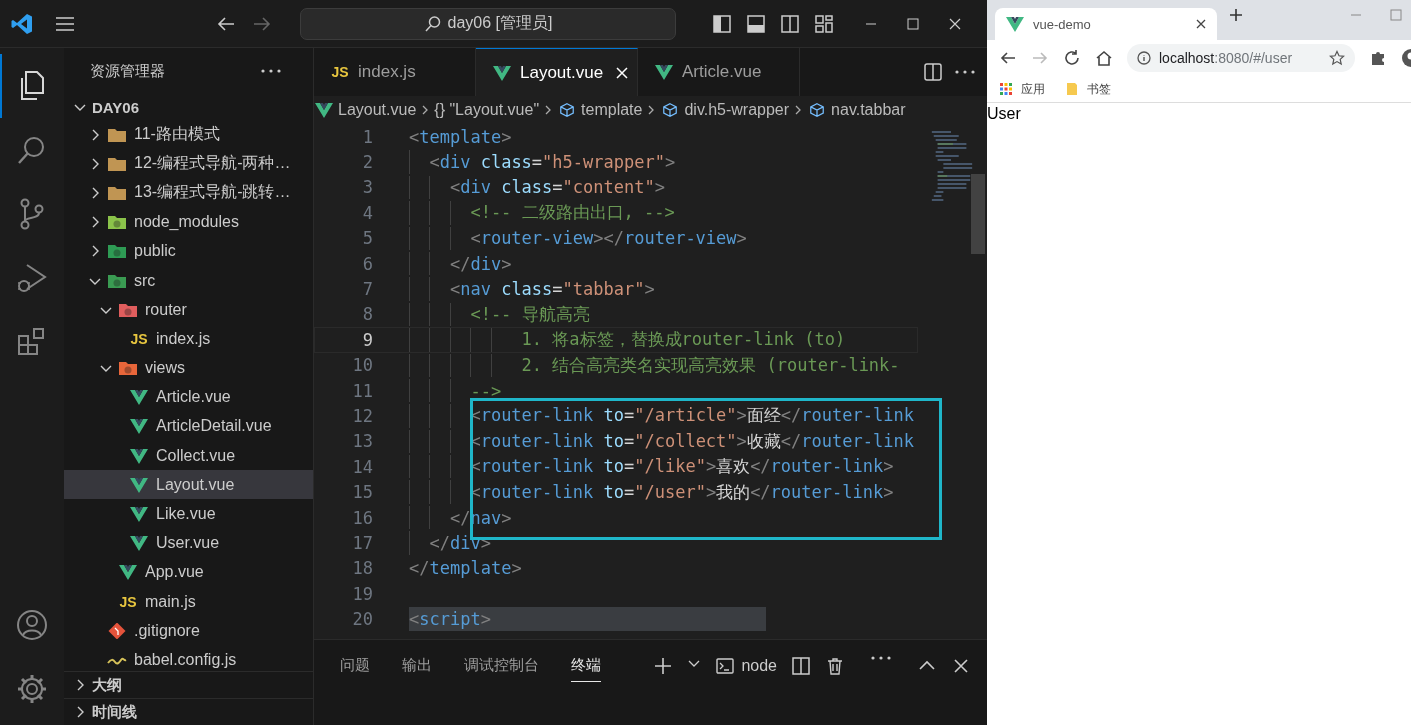 This screenshot has width=1411, height=725. Describe the element at coordinates (1236, 15) in the screenshot. I see `new-tab-icon` at that location.